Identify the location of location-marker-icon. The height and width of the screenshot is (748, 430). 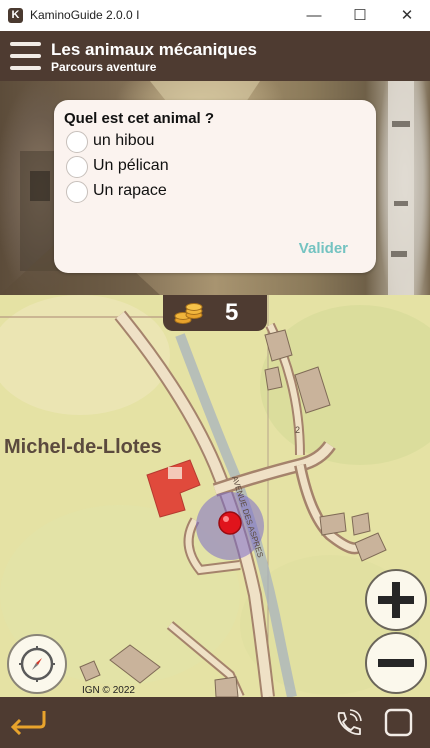
(230, 523).